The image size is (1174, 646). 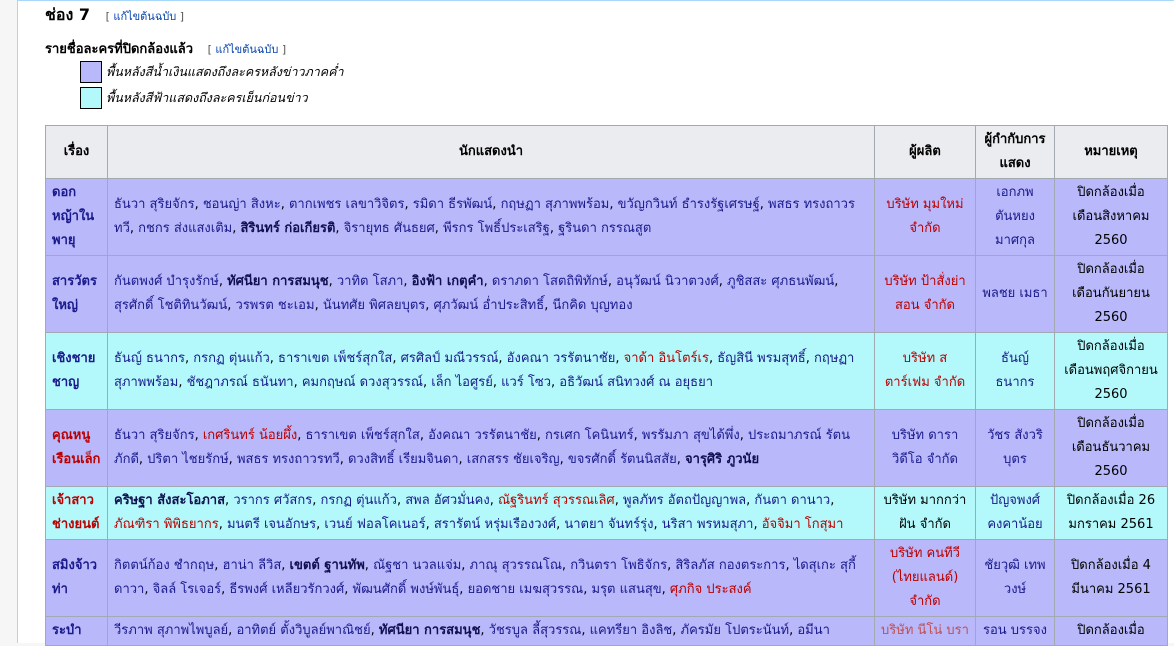 What do you see at coordinates (925, 577) in the screenshot?
I see `producer-link: บริษัท คนทีวี (ไทยแลนด์) จำกัด` at bounding box center [925, 577].